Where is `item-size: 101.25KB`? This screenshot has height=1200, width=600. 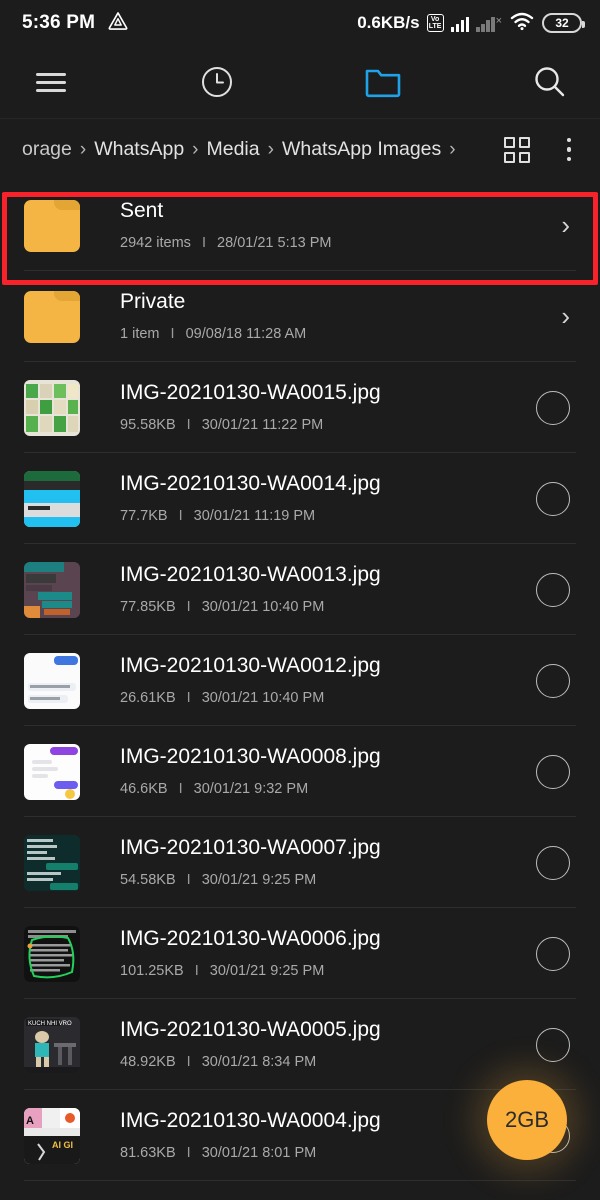 item-size: 101.25KB is located at coordinates (152, 971).